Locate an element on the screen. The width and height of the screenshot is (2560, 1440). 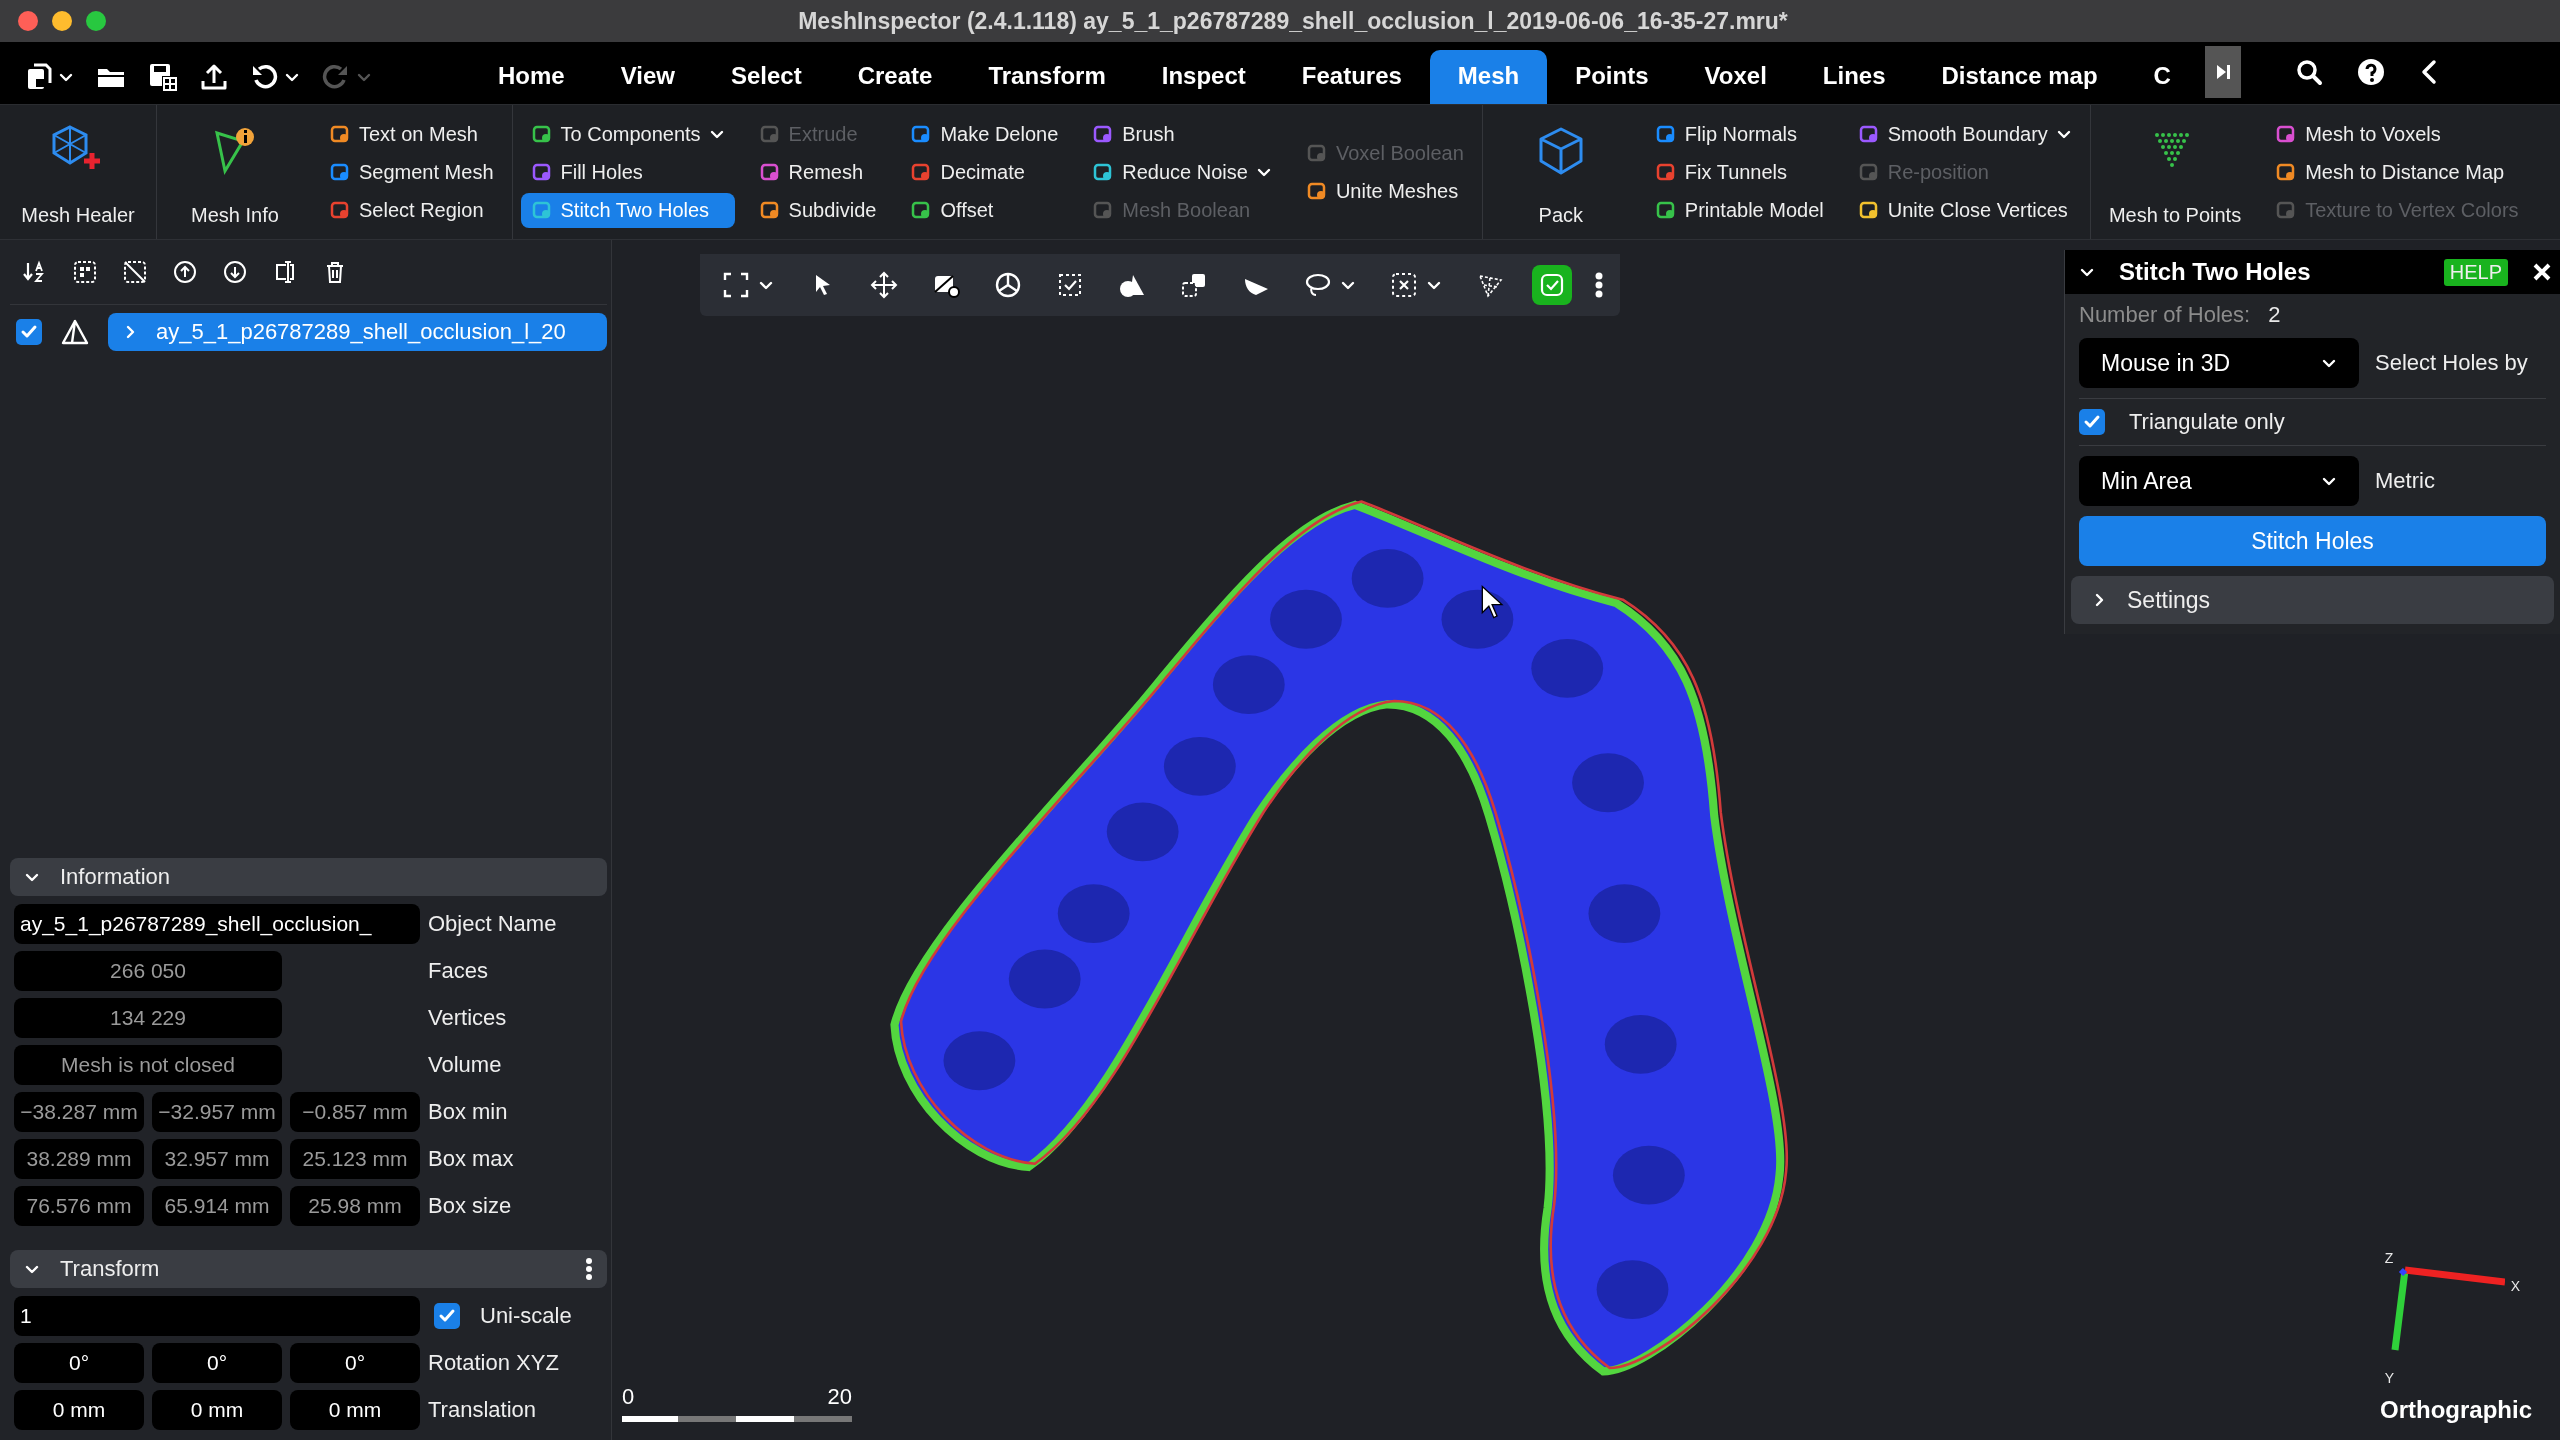
ribbon-button: Remesh is located at coordinates (817, 172).